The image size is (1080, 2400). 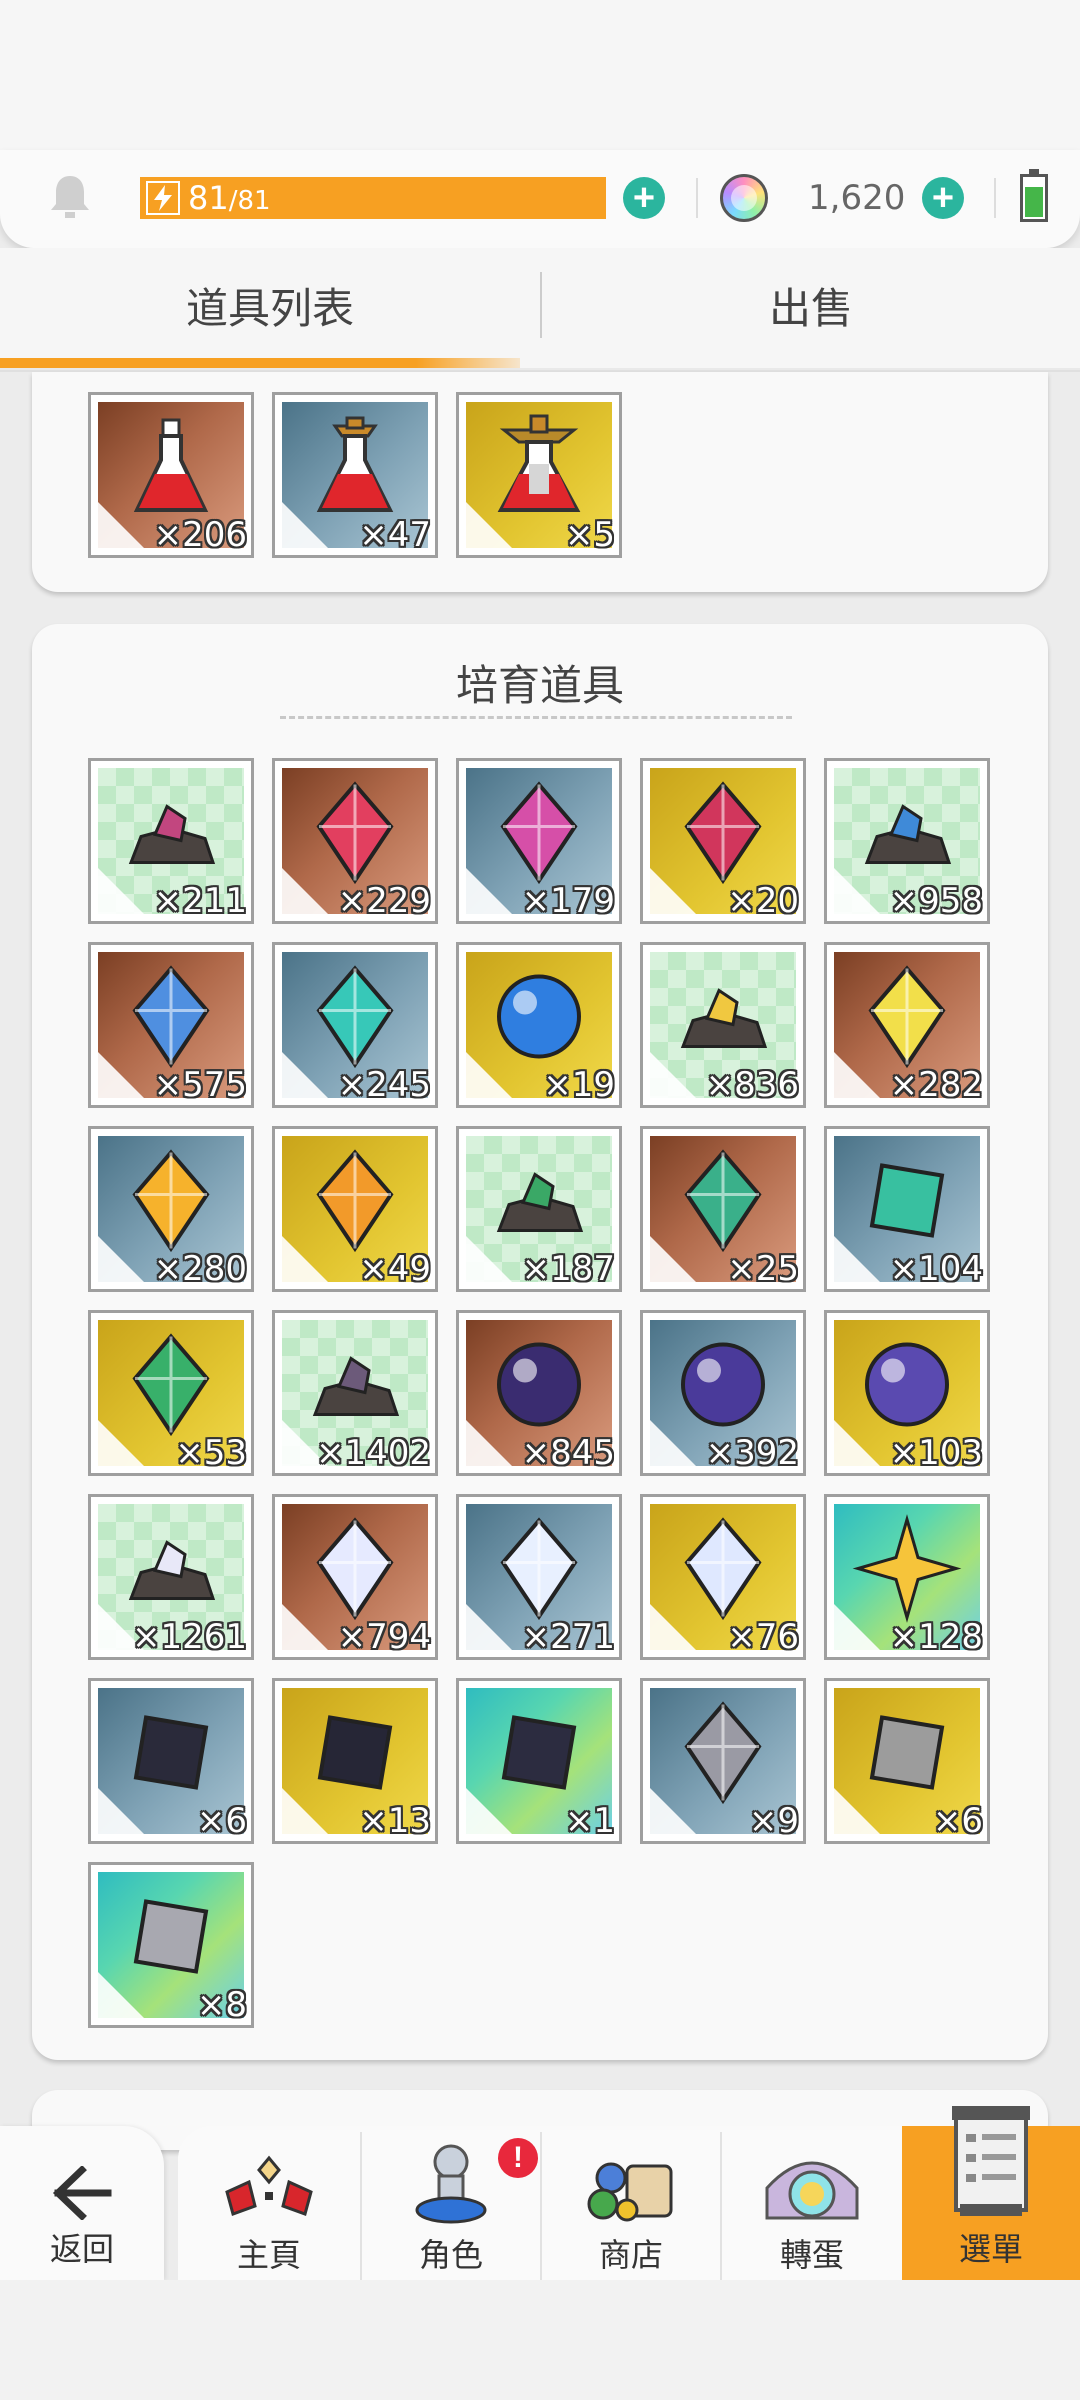 What do you see at coordinates (355, 1387) in the screenshot?
I see `dark-ore-icon` at bounding box center [355, 1387].